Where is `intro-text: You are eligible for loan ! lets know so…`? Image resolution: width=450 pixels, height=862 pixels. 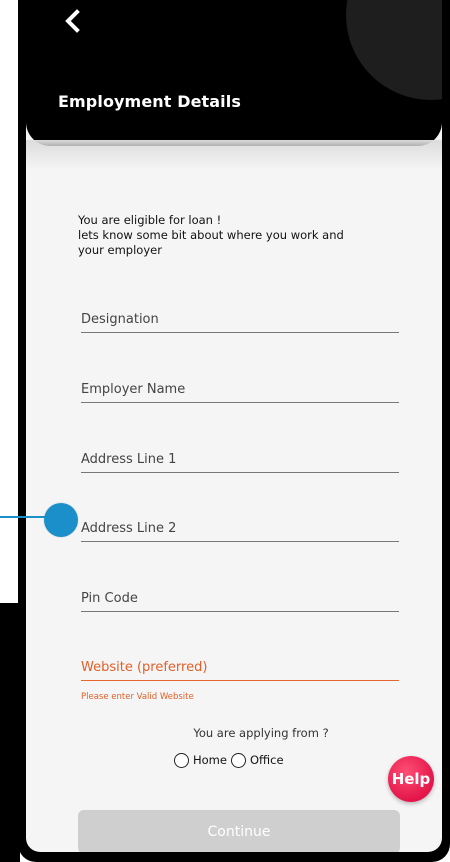 intro-text: You are eligible for loan ! lets know so… is located at coordinates (243, 235).